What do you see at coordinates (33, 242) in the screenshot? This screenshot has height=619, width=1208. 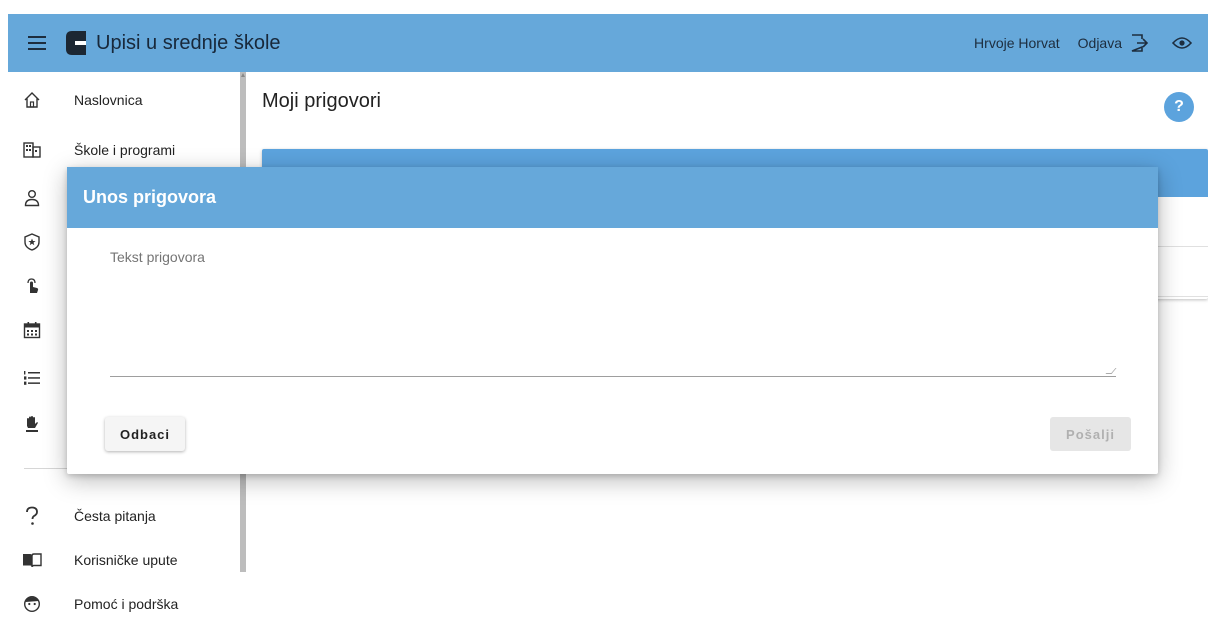 I see `badge-star-icon` at bounding box center [33, 242].